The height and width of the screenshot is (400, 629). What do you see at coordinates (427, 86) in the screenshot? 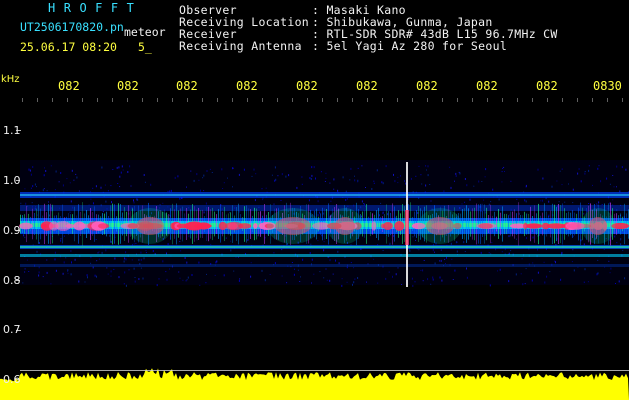
I see `time-tick: 082` at bounding box center [427, 86].